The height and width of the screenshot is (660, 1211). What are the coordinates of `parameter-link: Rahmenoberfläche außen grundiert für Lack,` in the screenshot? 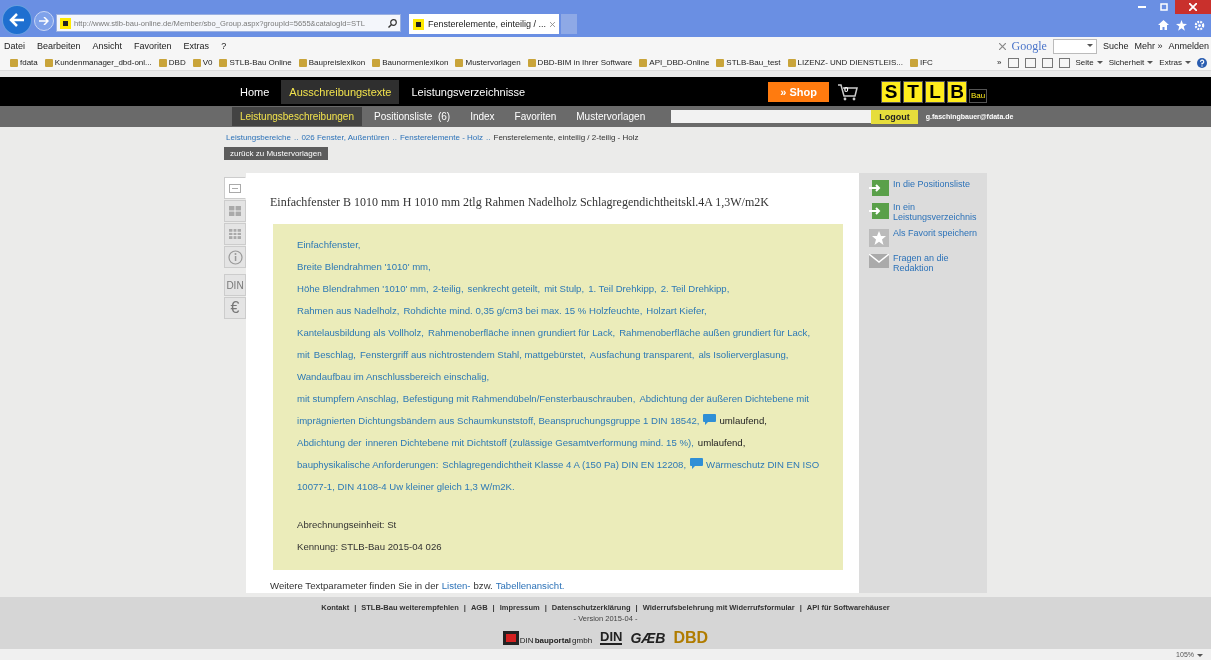 It's located at (715, 332).